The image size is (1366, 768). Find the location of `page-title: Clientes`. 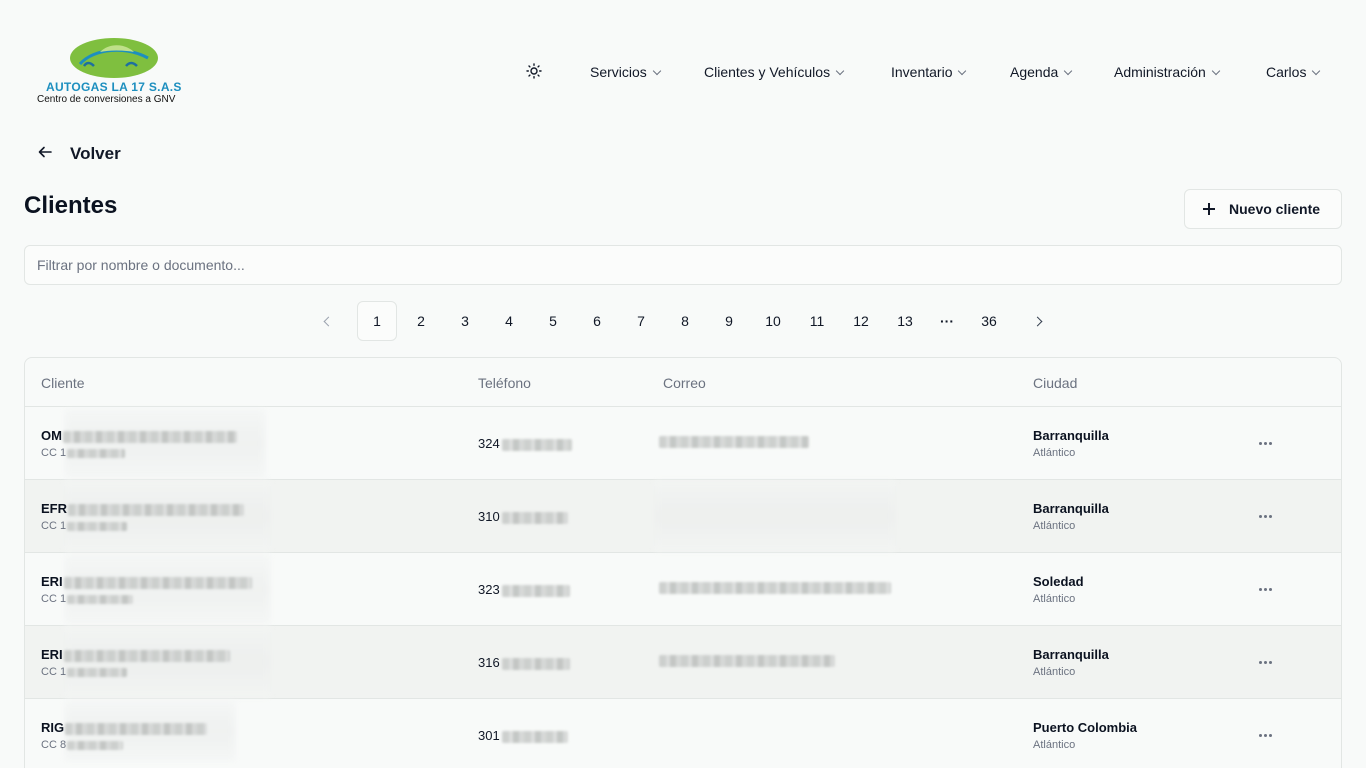

page-title: Clientes is located at coordinates (71, 205).